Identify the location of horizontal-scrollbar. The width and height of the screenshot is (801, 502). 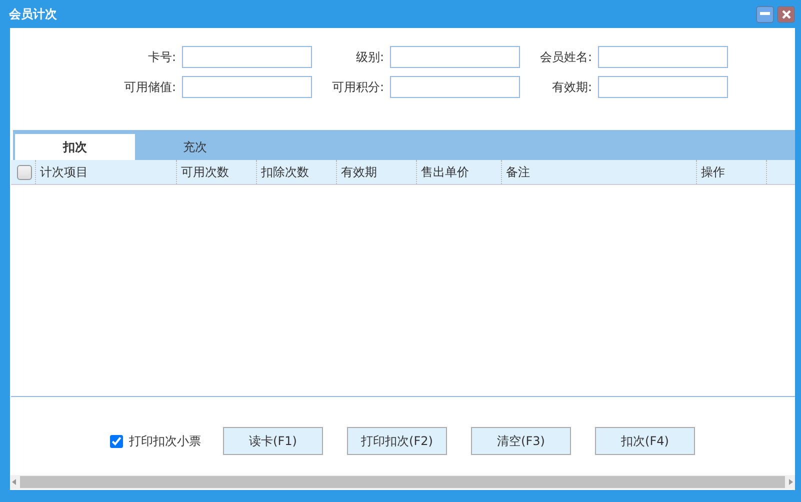
(402, 482).